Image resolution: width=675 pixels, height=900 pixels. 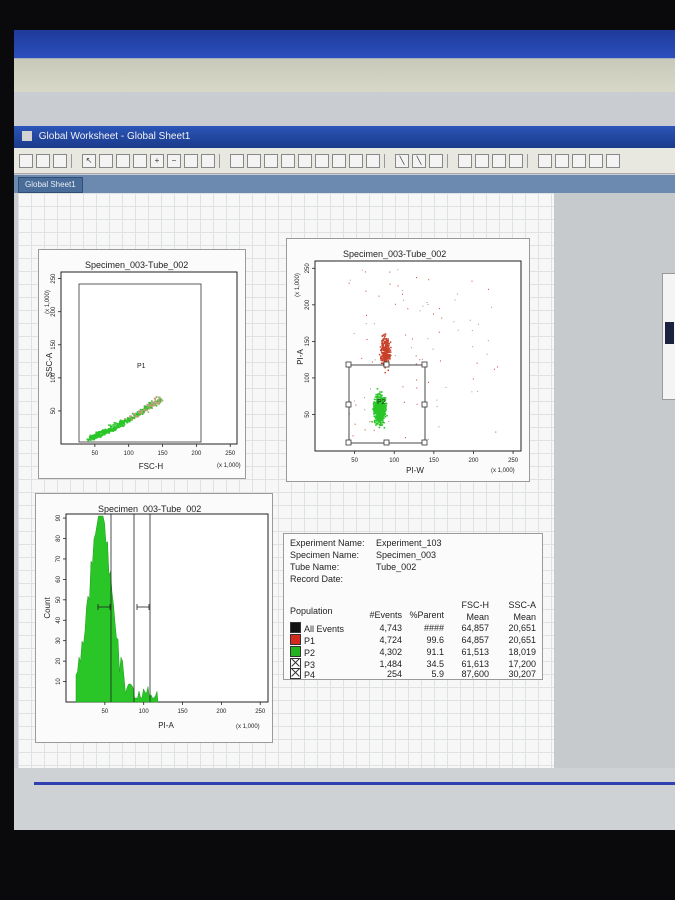 What do you see at coordinates (522, 674) in the screenshot?
I see `ssca-mean-cell: 30,207` at bounding box center [522, 674].